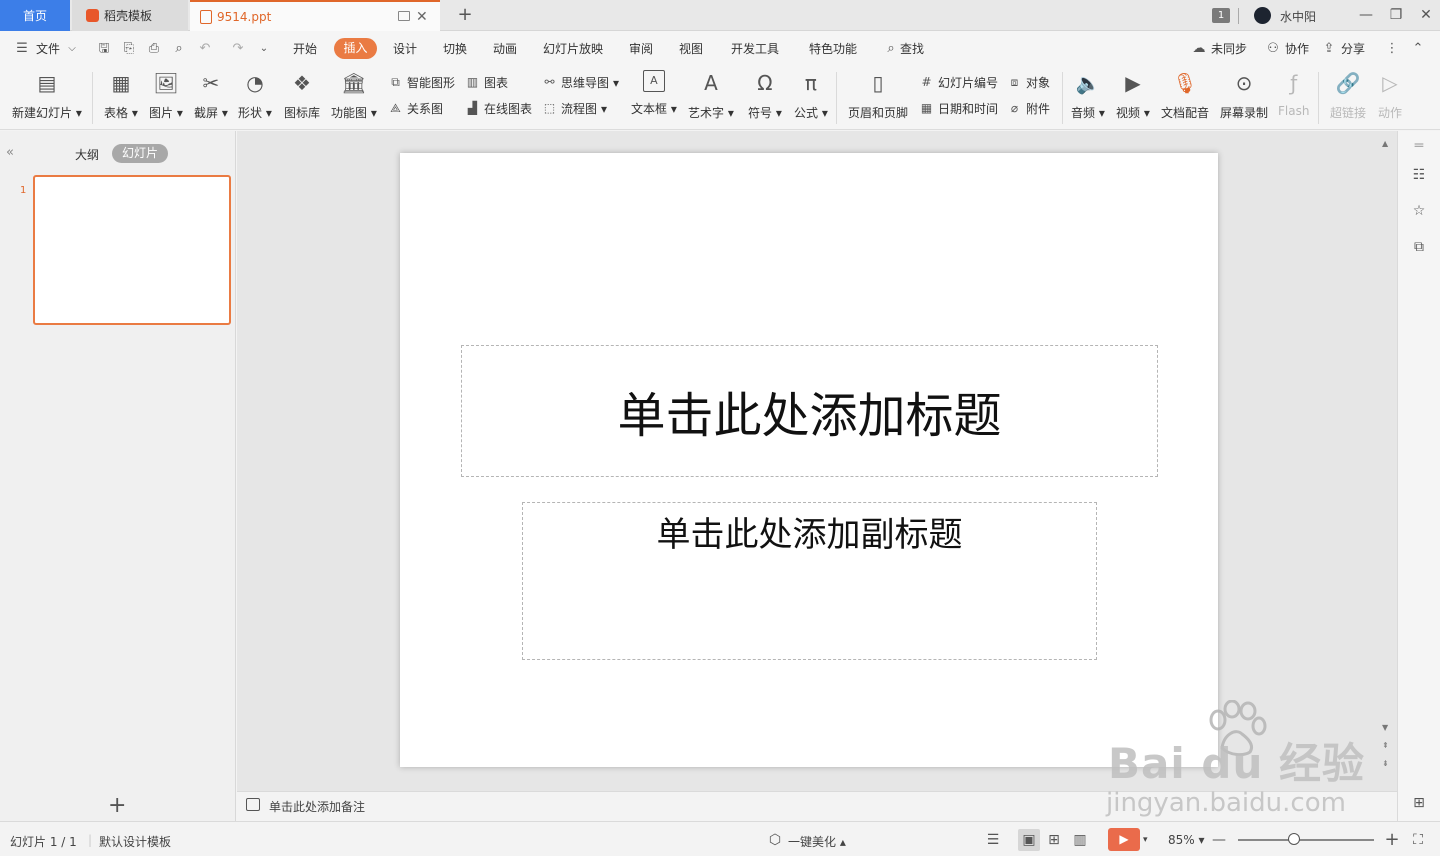  I want to click on pin-icon, so click(404, 16).